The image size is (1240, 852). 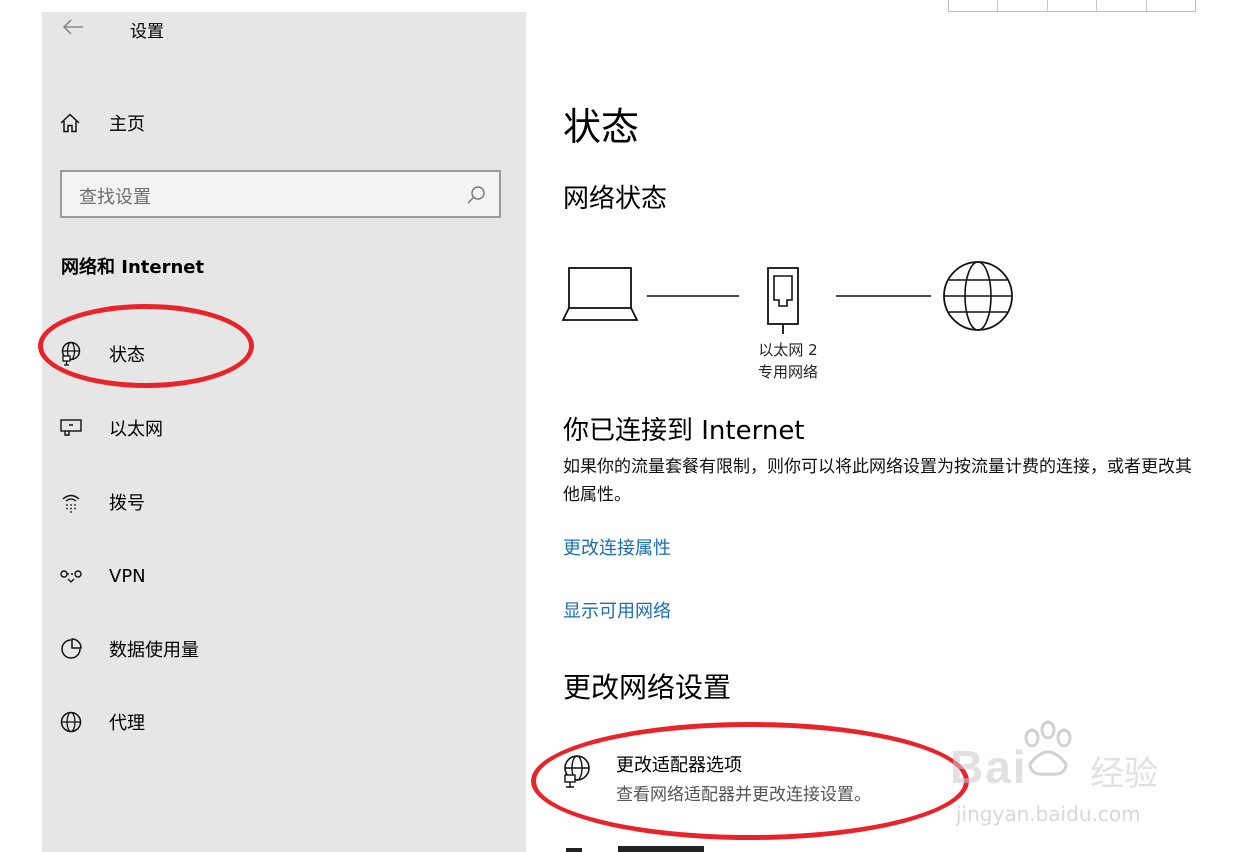 I want to click on globe-icon, so click(x=71, y=722).